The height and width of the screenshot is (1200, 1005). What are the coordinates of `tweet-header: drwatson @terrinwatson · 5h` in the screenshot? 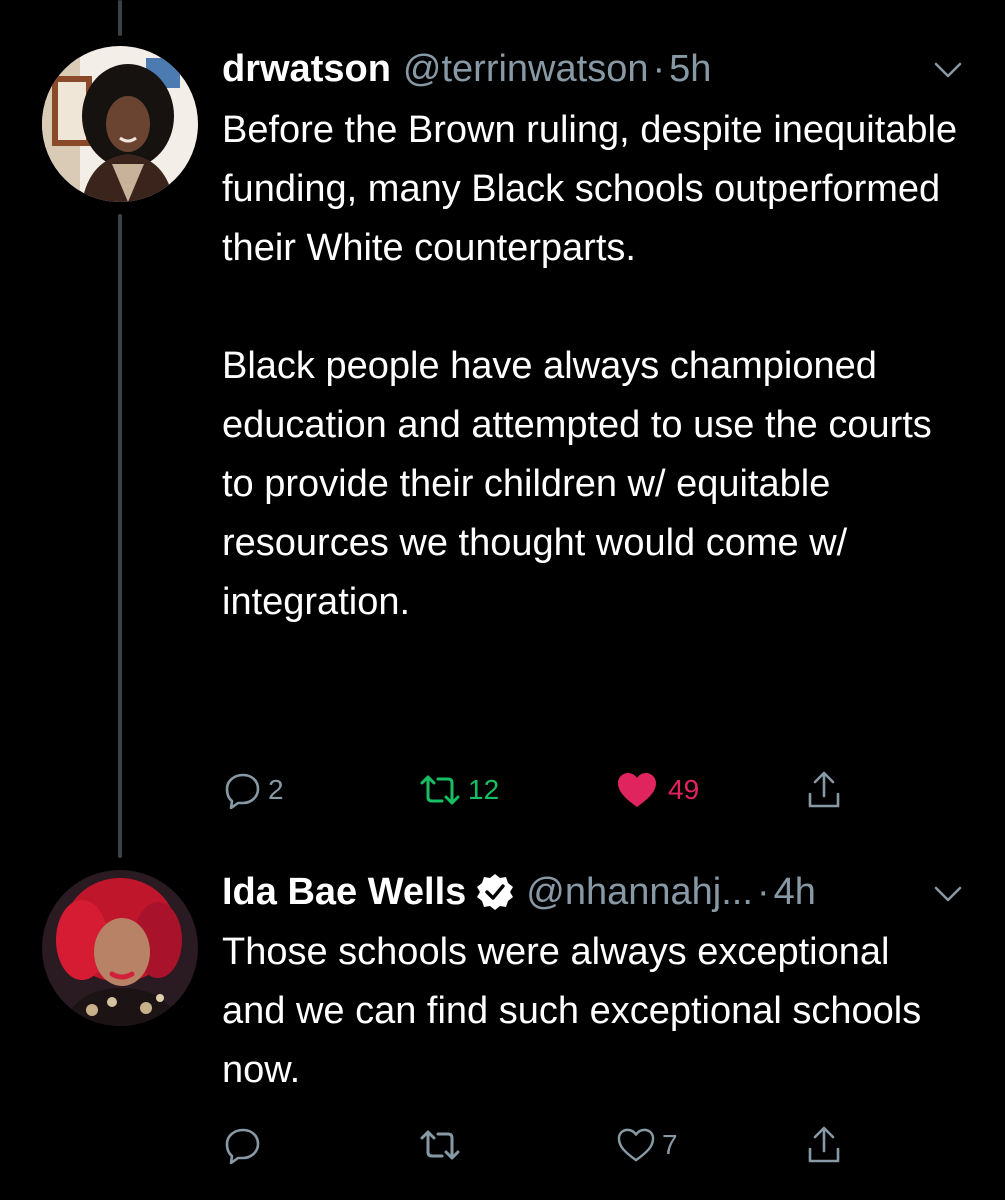 It's located at (466, 69).